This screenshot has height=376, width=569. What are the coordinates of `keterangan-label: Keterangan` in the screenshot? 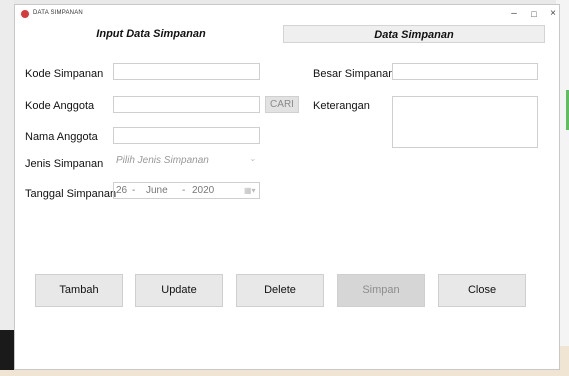 It's located at (341, 106).